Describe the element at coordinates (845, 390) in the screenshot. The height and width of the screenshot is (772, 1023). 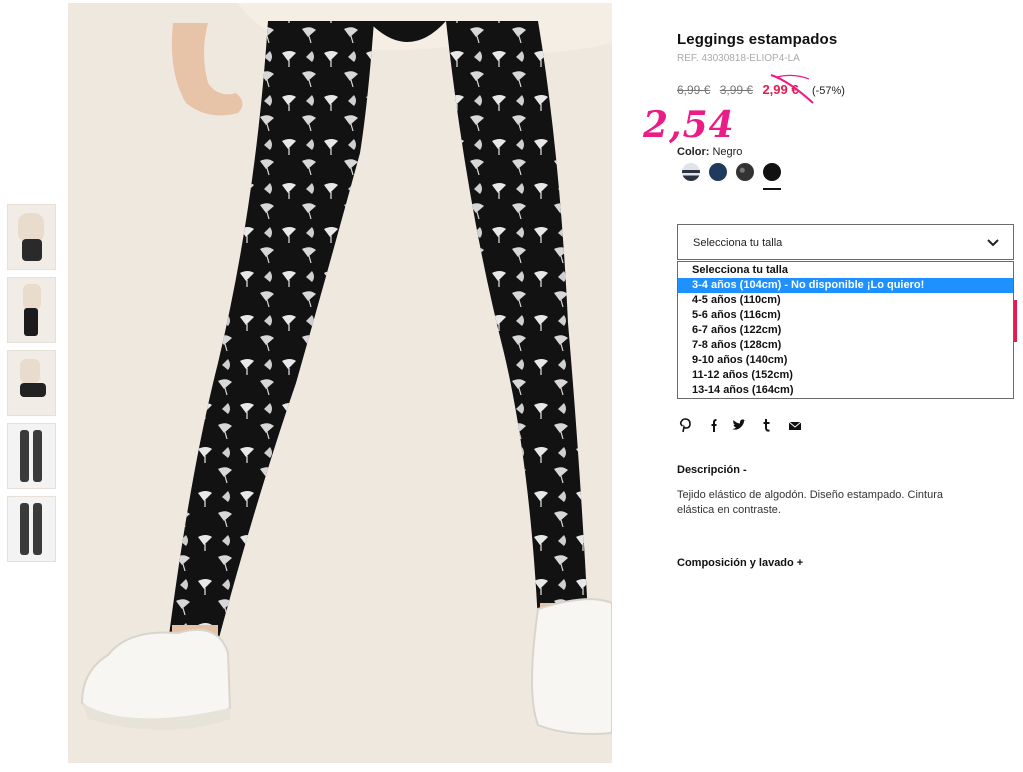
I see `size-option: 13-14 años (164cm)` at that location.